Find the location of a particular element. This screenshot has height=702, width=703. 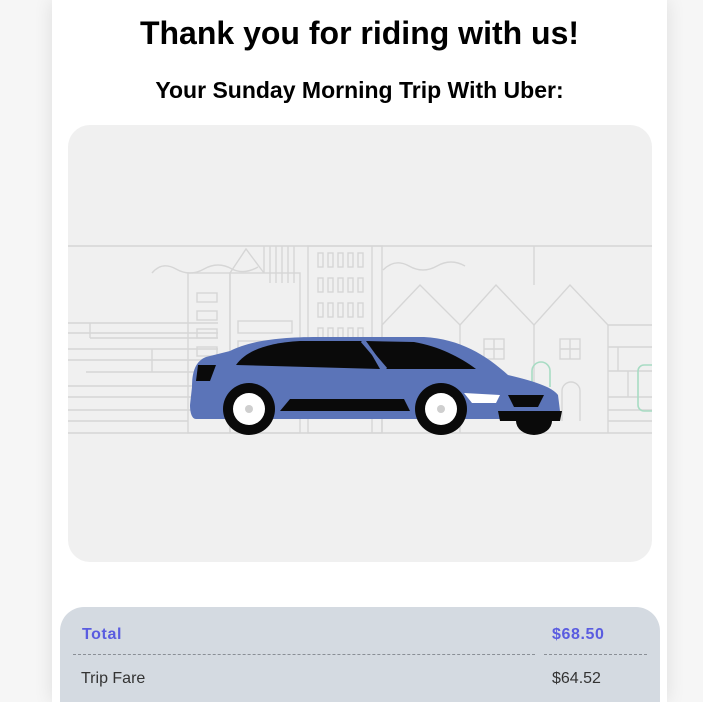

total-row: Total $68.50 is located at coordinates (360, 641).